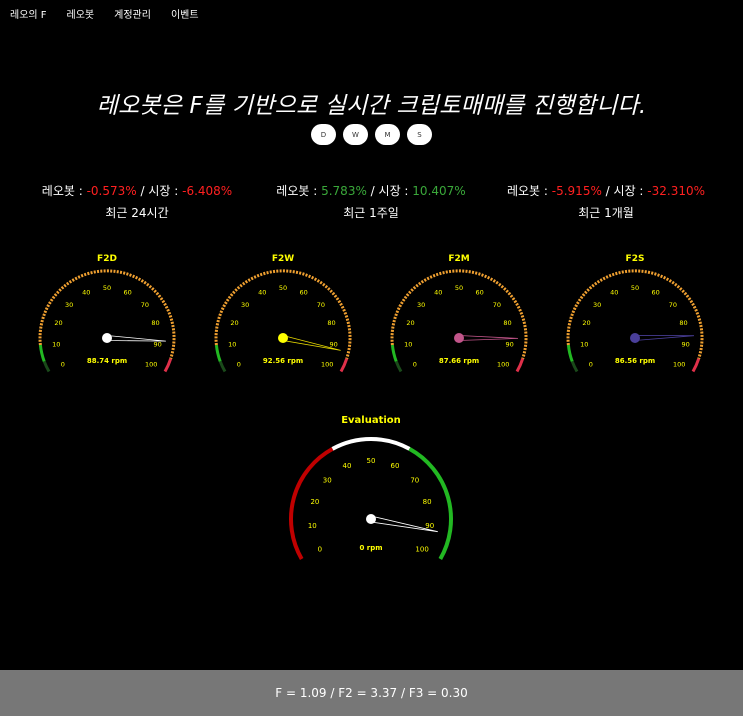 The height and width of the screenshot is (716, 743). What do you see at coordinates (459, 313) in the screenshot?
I see `gauge-f2m: F2M 0 10 20 30 40 50 60 70 80 90 100 87.66 rpm` at bounding box center [459, 313].